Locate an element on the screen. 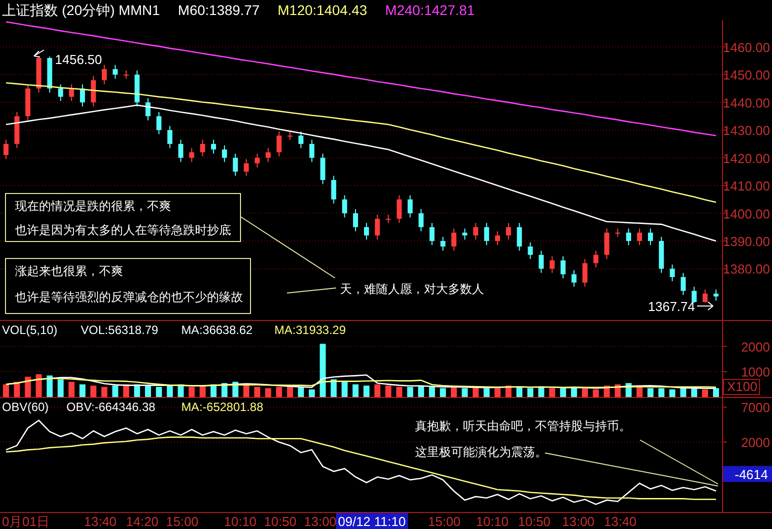  indicator-value: MA:-652801.88 is located at coordinates (222, 407).